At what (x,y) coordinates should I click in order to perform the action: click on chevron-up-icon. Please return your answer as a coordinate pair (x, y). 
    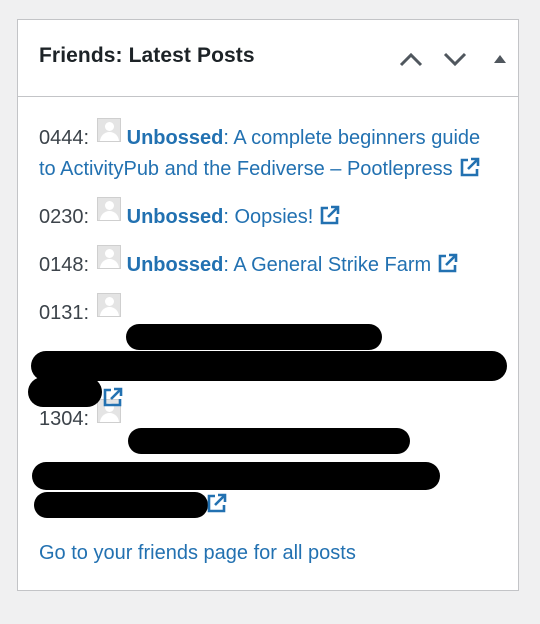
    Looking at the image, I should click on (411, 59).